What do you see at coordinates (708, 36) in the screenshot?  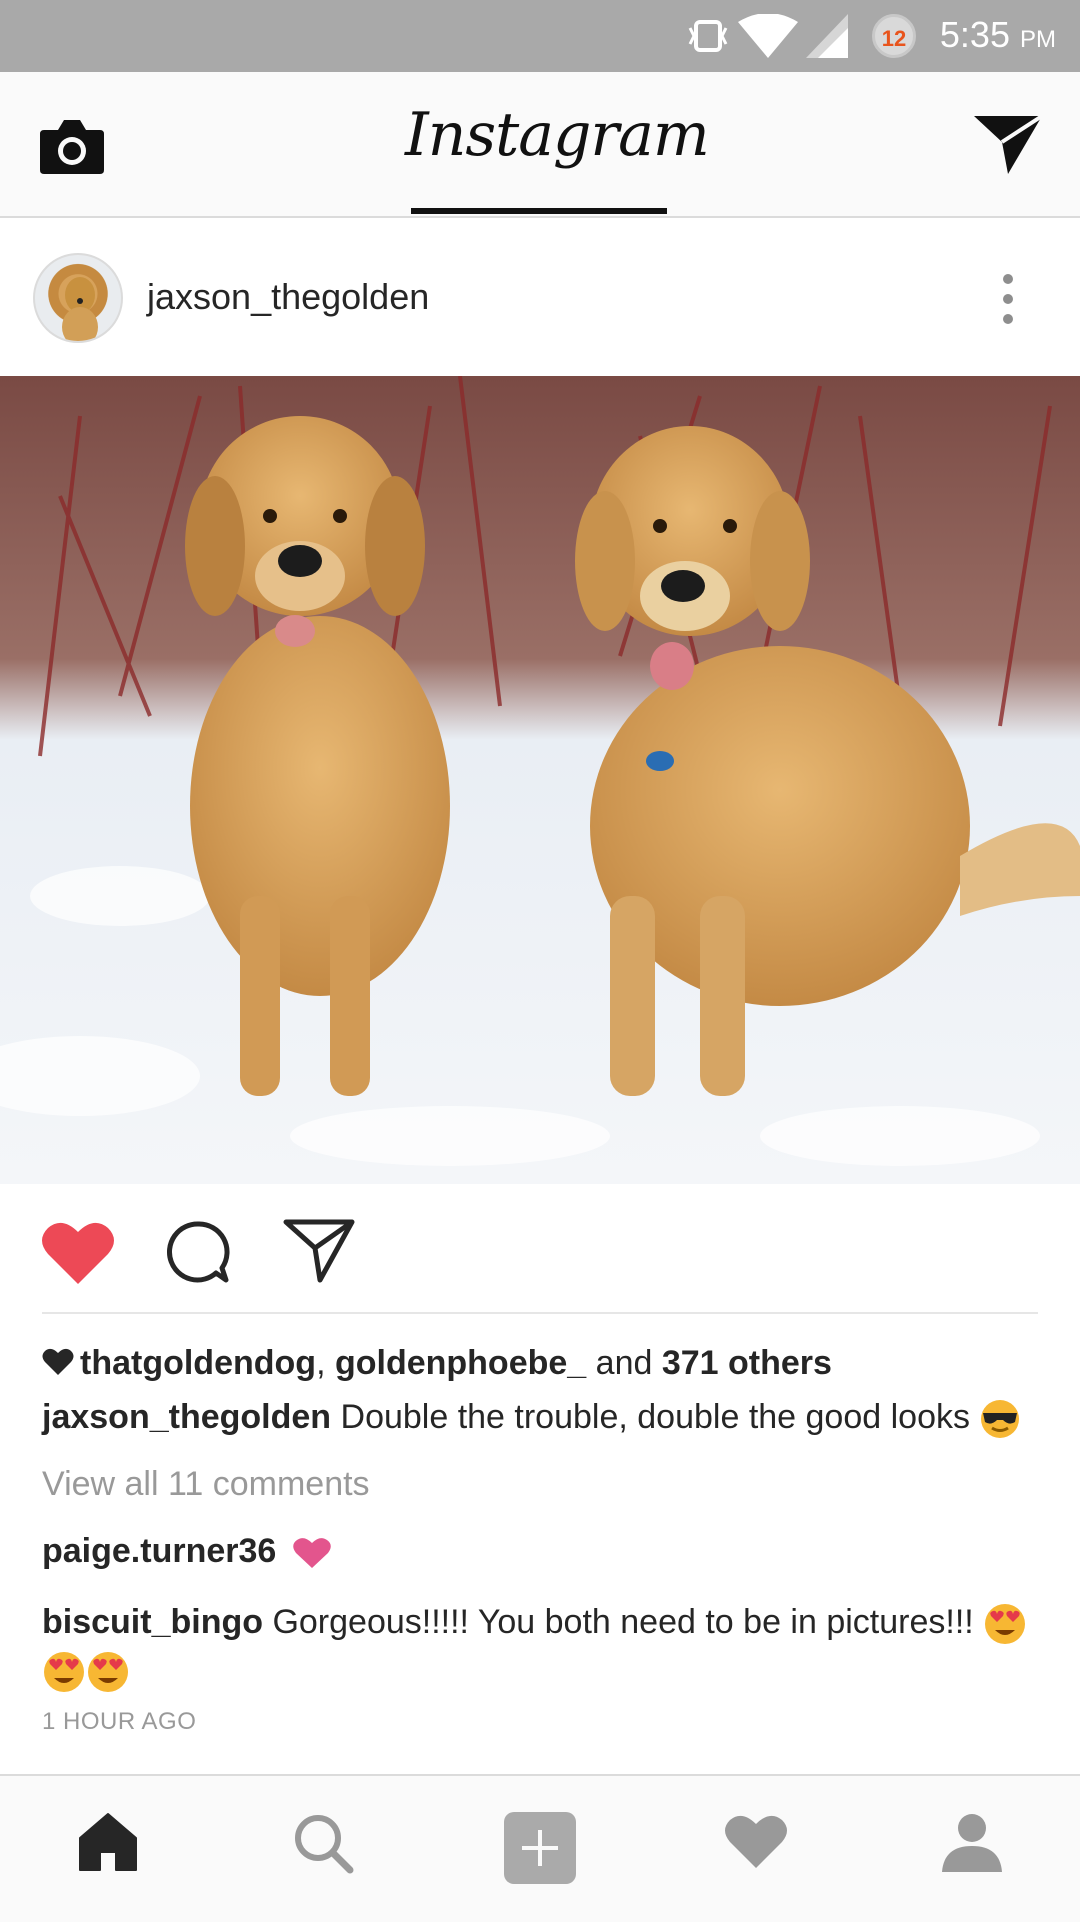 I see `vibrate-icon` at bounding box center [708, 36].